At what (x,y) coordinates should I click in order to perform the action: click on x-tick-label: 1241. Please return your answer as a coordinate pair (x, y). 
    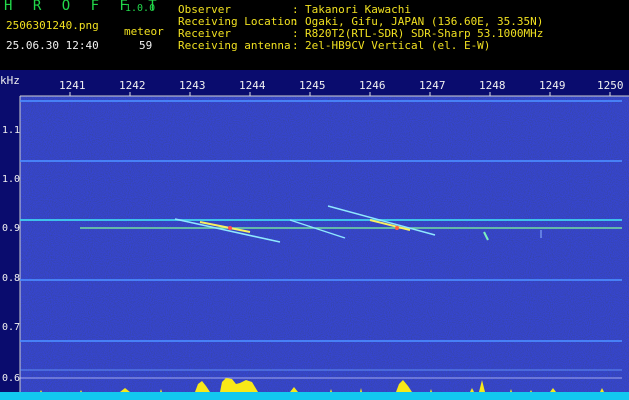
    Looking at the image, I should click on (72, 85).